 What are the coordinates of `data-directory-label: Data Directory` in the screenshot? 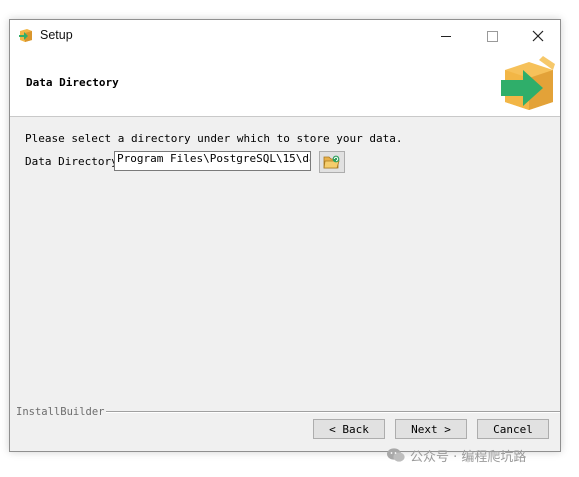 It's located at (71, 161).